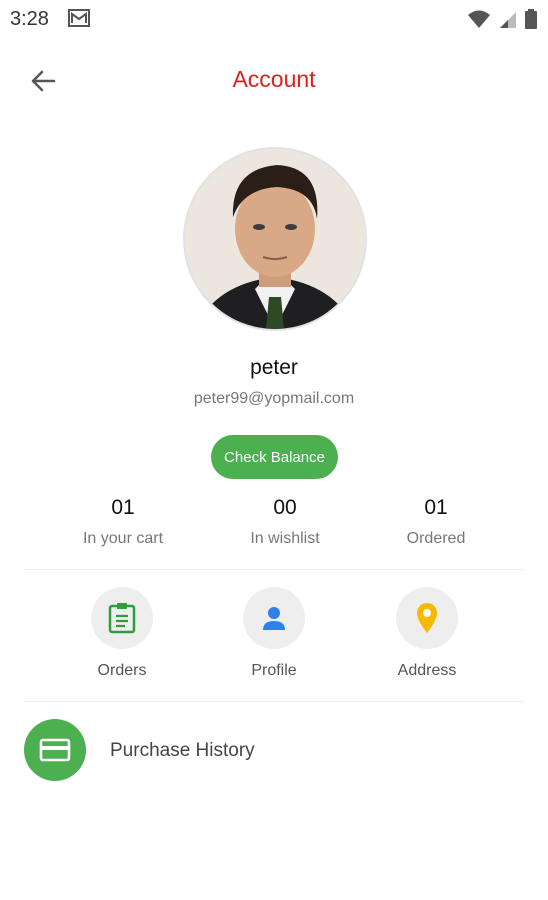 The height and width of the screenshot is (900, 548). I want to click on wifi-icon, so click(479, 19).